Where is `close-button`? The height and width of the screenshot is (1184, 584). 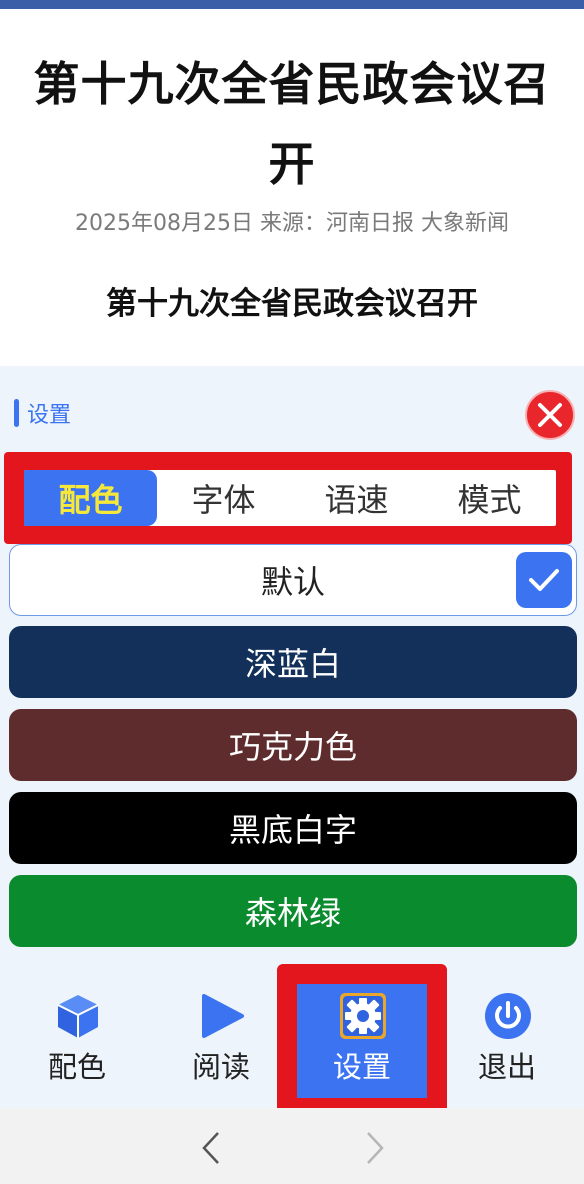 close-button is located at coordinates (550, 415).